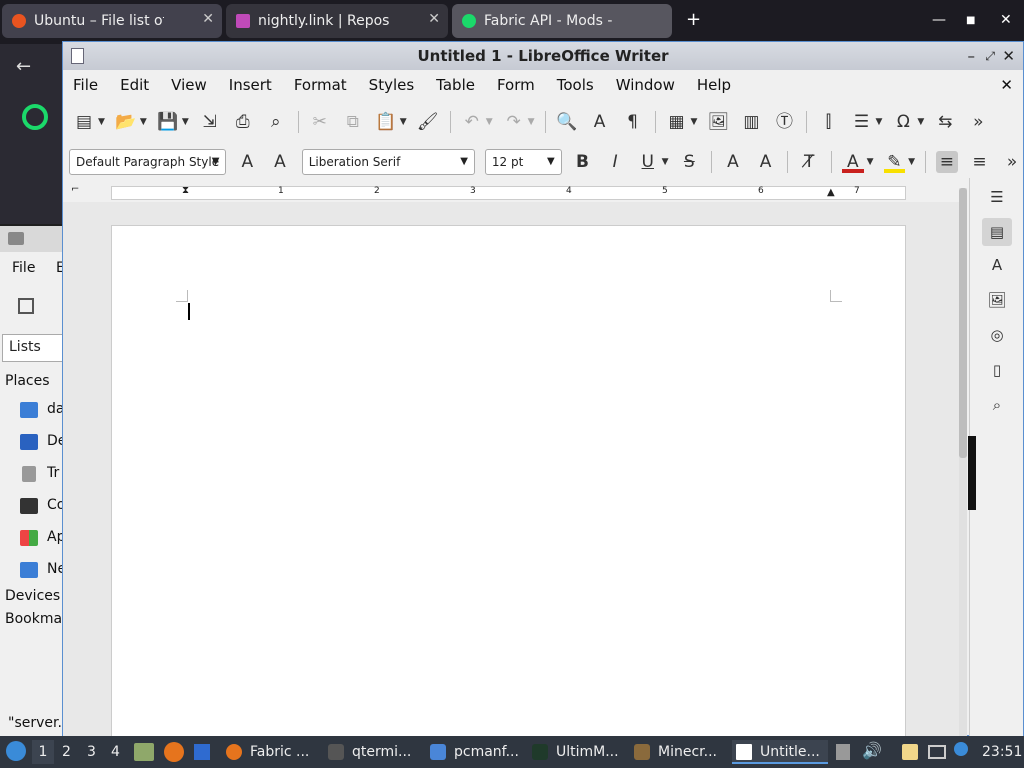 The height and width of the screenshot is (768, 1024). Describe the element at coordinates (134, 85) in the screenshot. I see `menu-edit: Edit` at that location.